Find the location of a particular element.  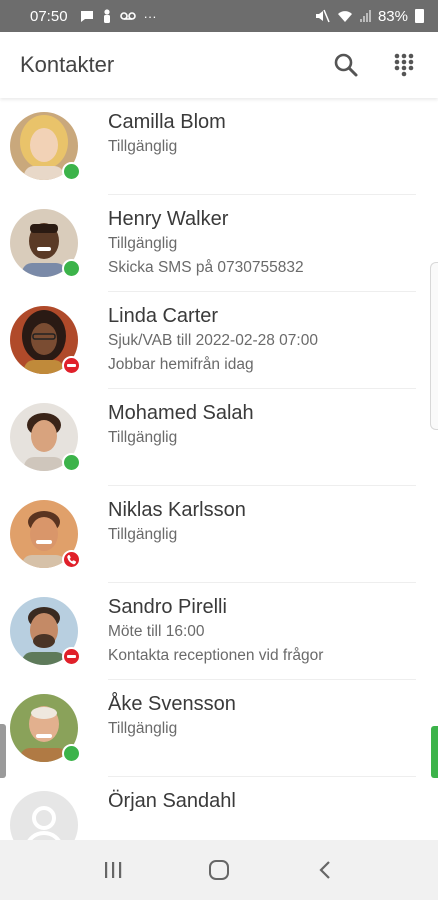

contact-note: Kontakta receptionen vid frågor is located at coordinates (216, 655).